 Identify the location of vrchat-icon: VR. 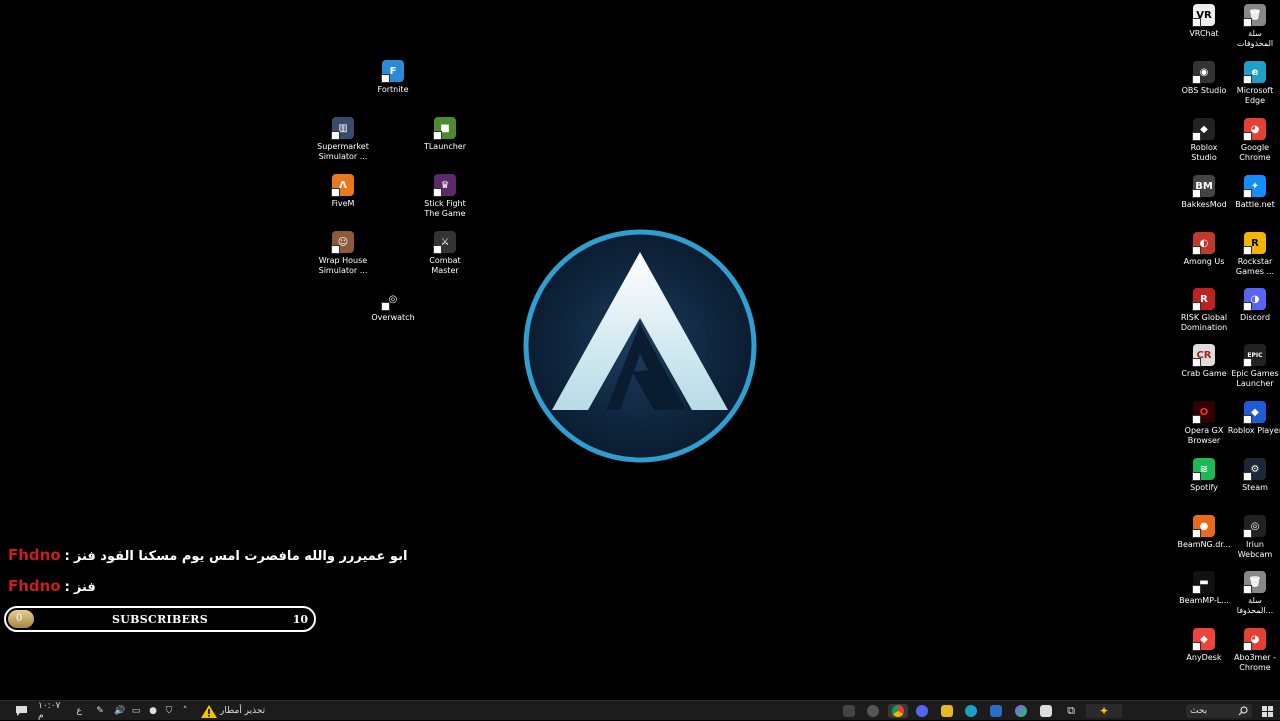
(1203, 15).